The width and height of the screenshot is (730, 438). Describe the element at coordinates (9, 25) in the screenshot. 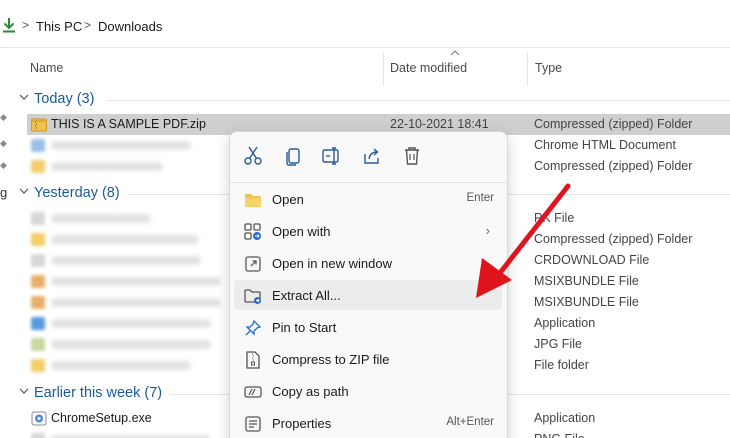

I see `download-arrow-icon` at that location.